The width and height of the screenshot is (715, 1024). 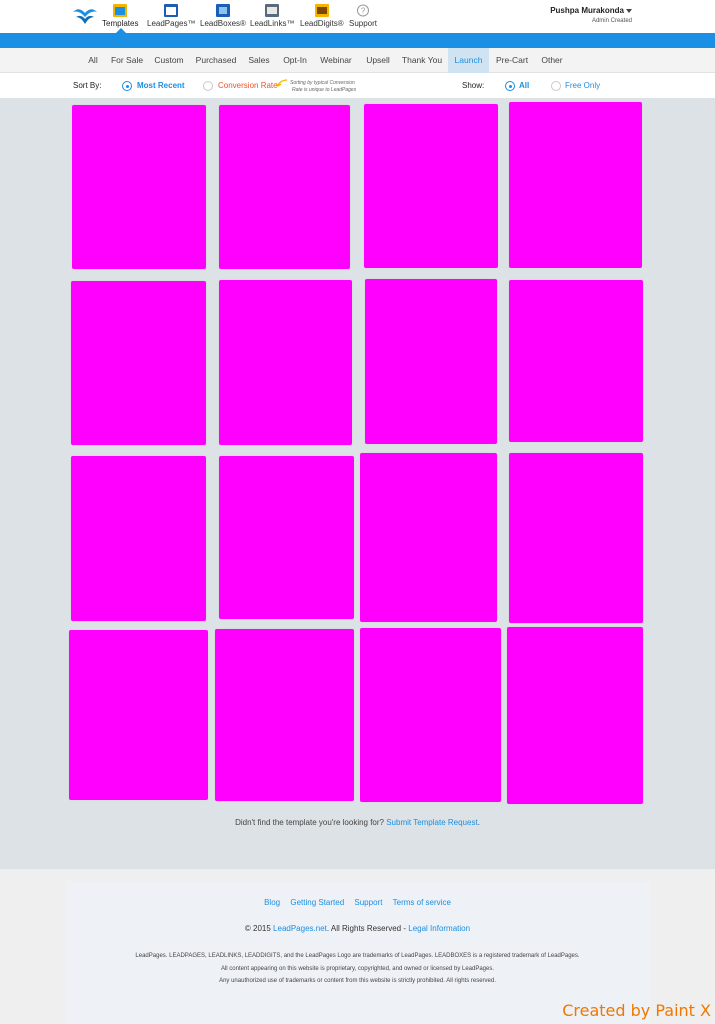 I want to click on leadboxes-icon, so click(x=222, y=10).